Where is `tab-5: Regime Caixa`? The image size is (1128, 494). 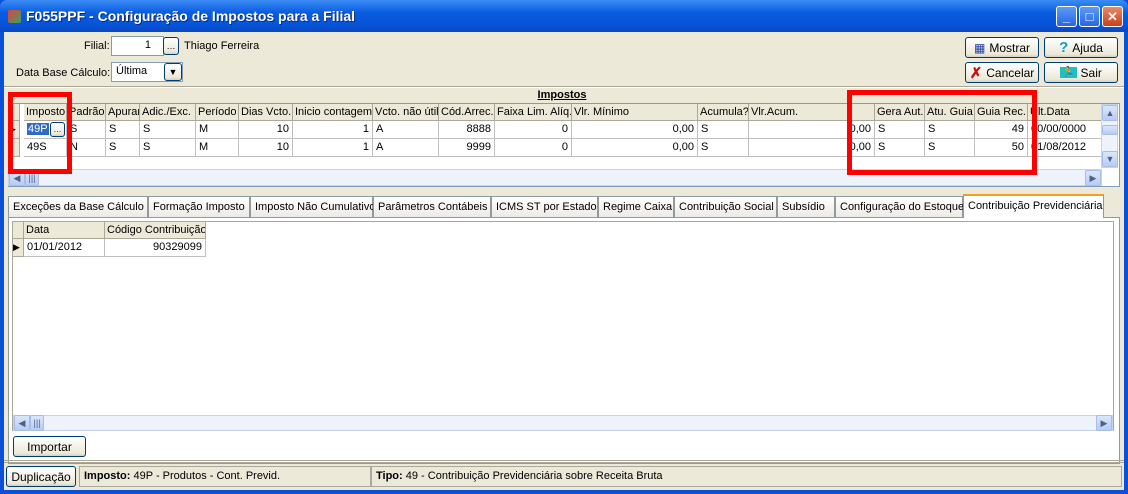 tab-5: Regime Caixa is located at coordinates (636, 206).